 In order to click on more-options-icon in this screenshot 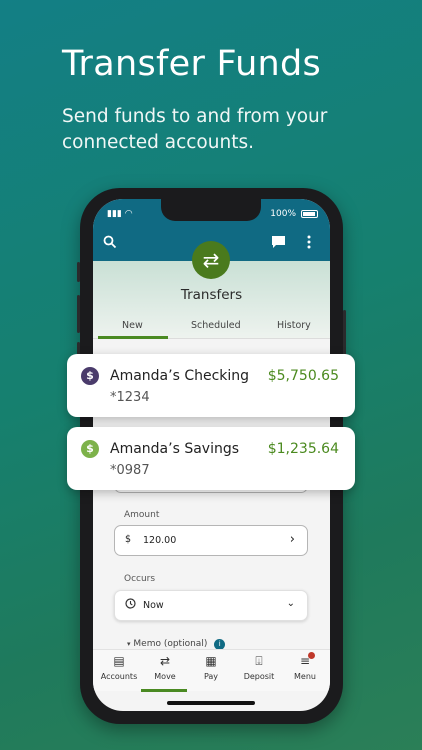, I will do `click(309, 244)`.